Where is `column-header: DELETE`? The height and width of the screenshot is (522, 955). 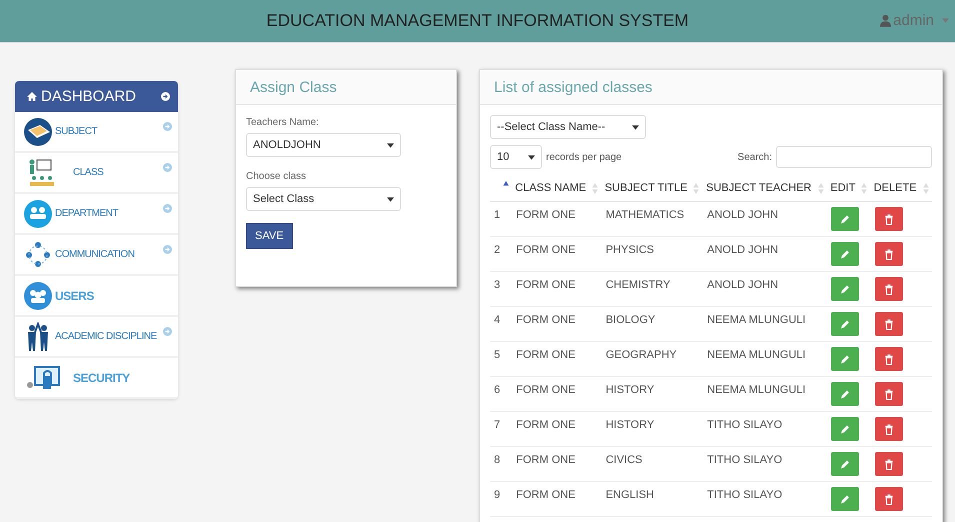 column-header: DELETE is located at coordinates (901, 188).